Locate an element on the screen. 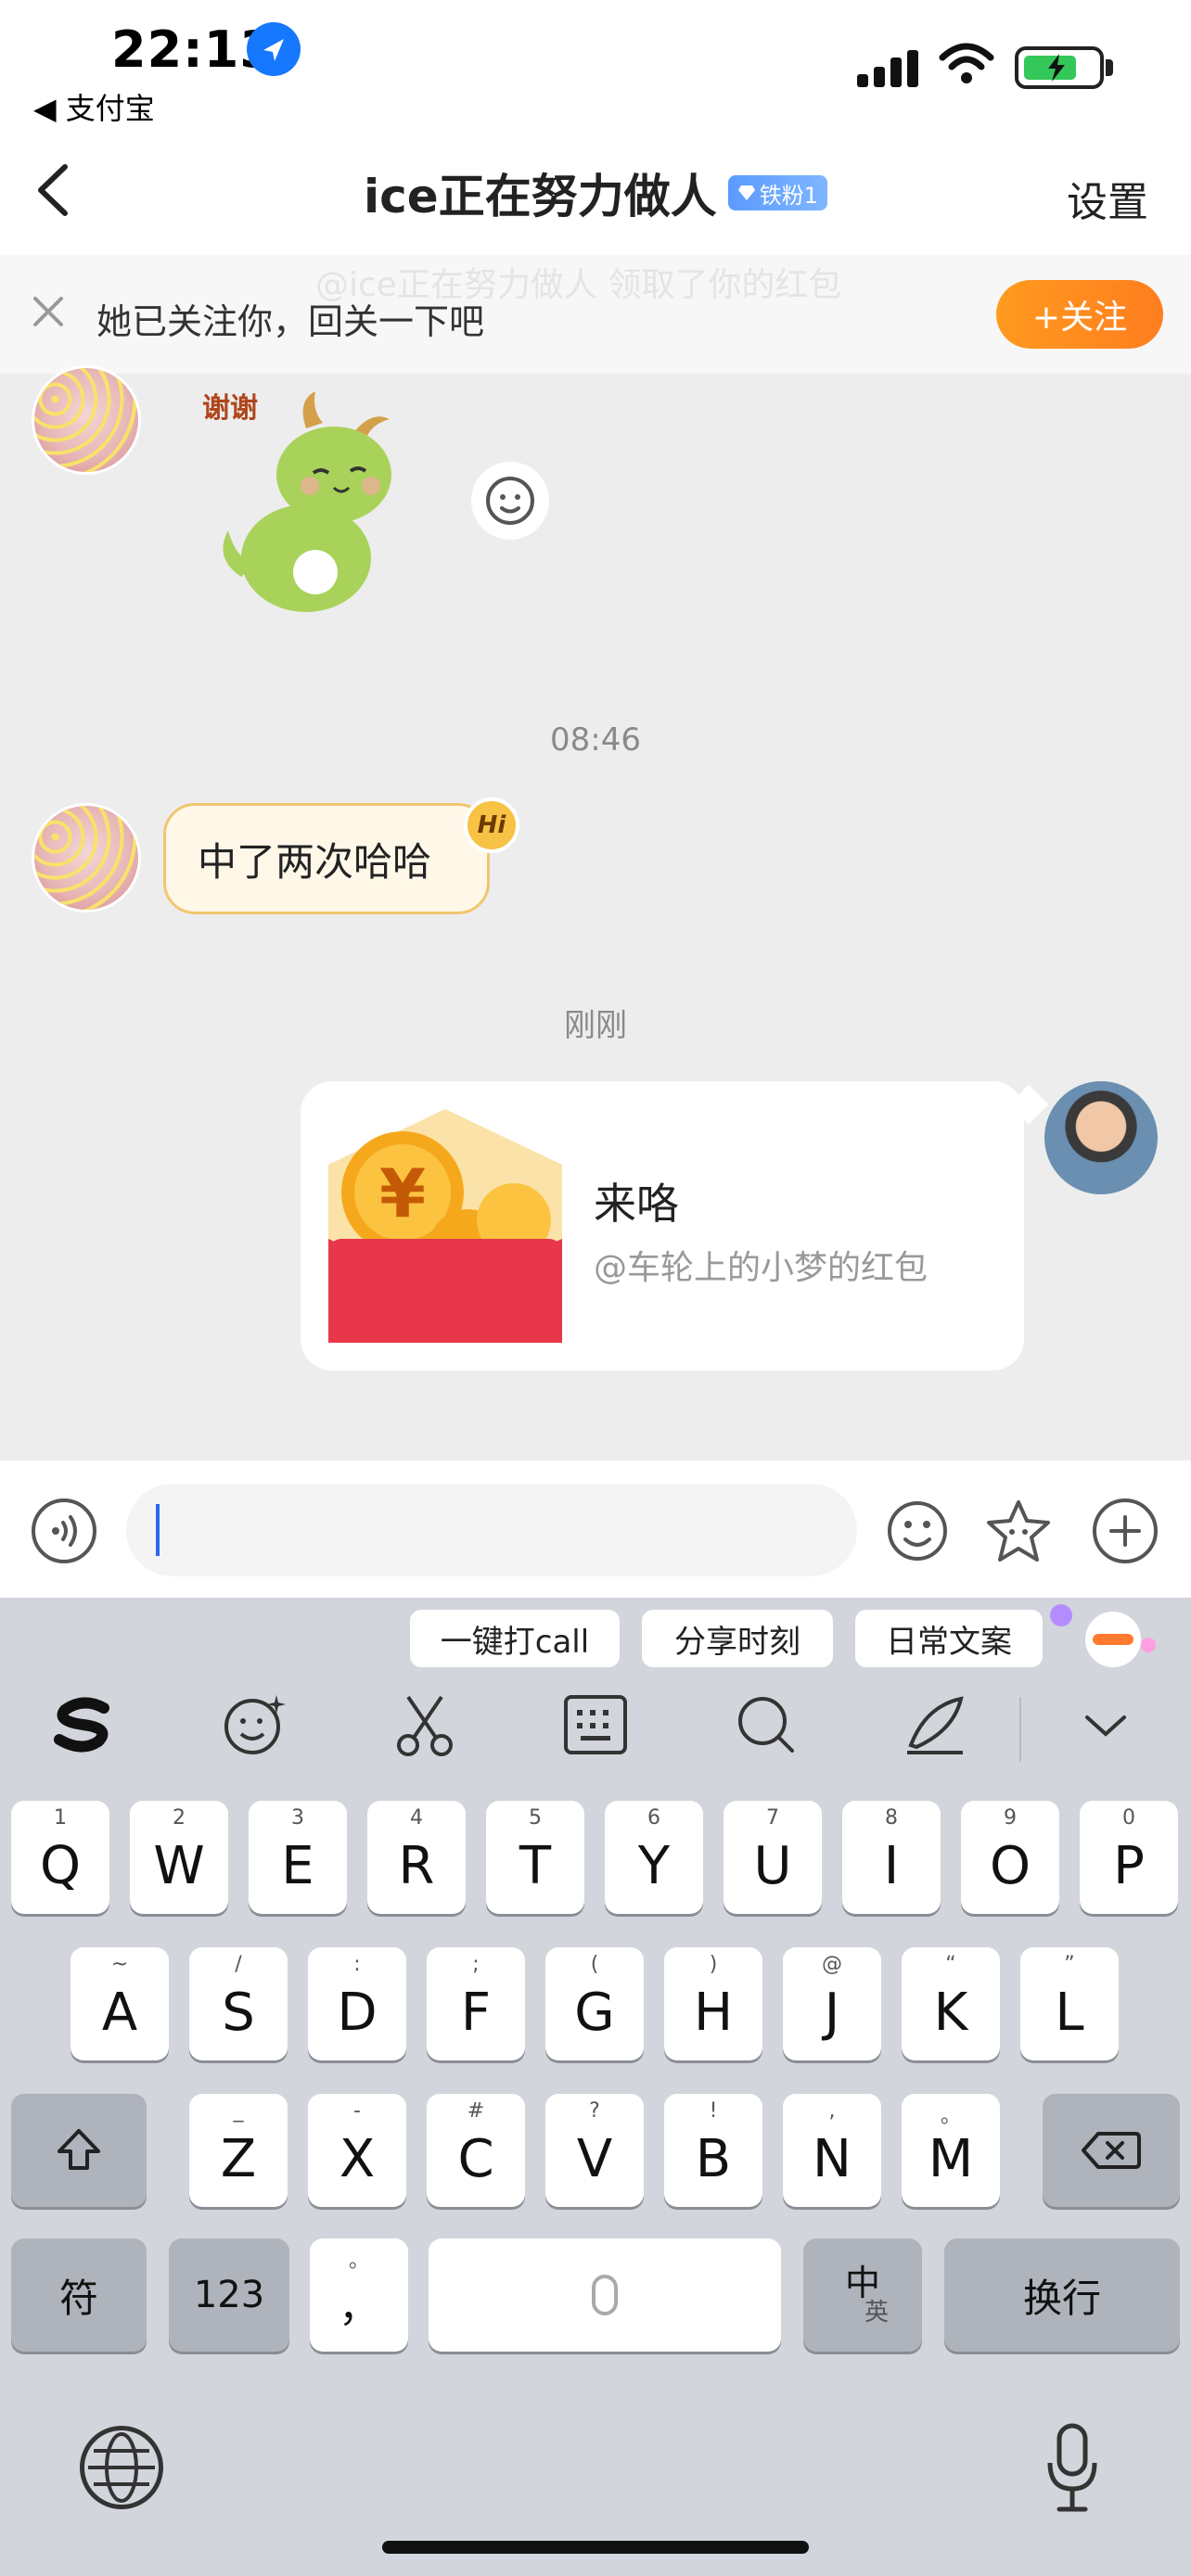 The height and width of the screenshot is (2576, 1191). key-r: 4R is located at coordinates (416, 1858).